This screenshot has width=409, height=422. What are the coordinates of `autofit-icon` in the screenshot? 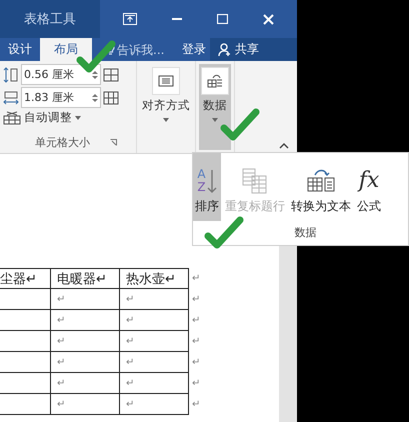 It's located at (12, 117).